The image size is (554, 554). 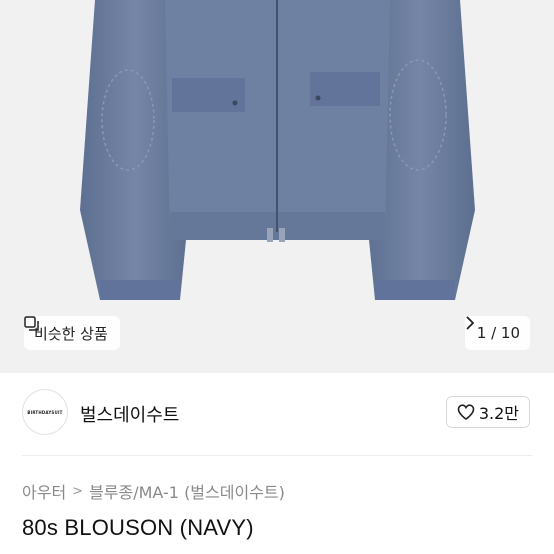 What do you see at coordinates (470, 323) in the screenshot?
I see `chevron-right-icon` at bounding box center [470, 323].